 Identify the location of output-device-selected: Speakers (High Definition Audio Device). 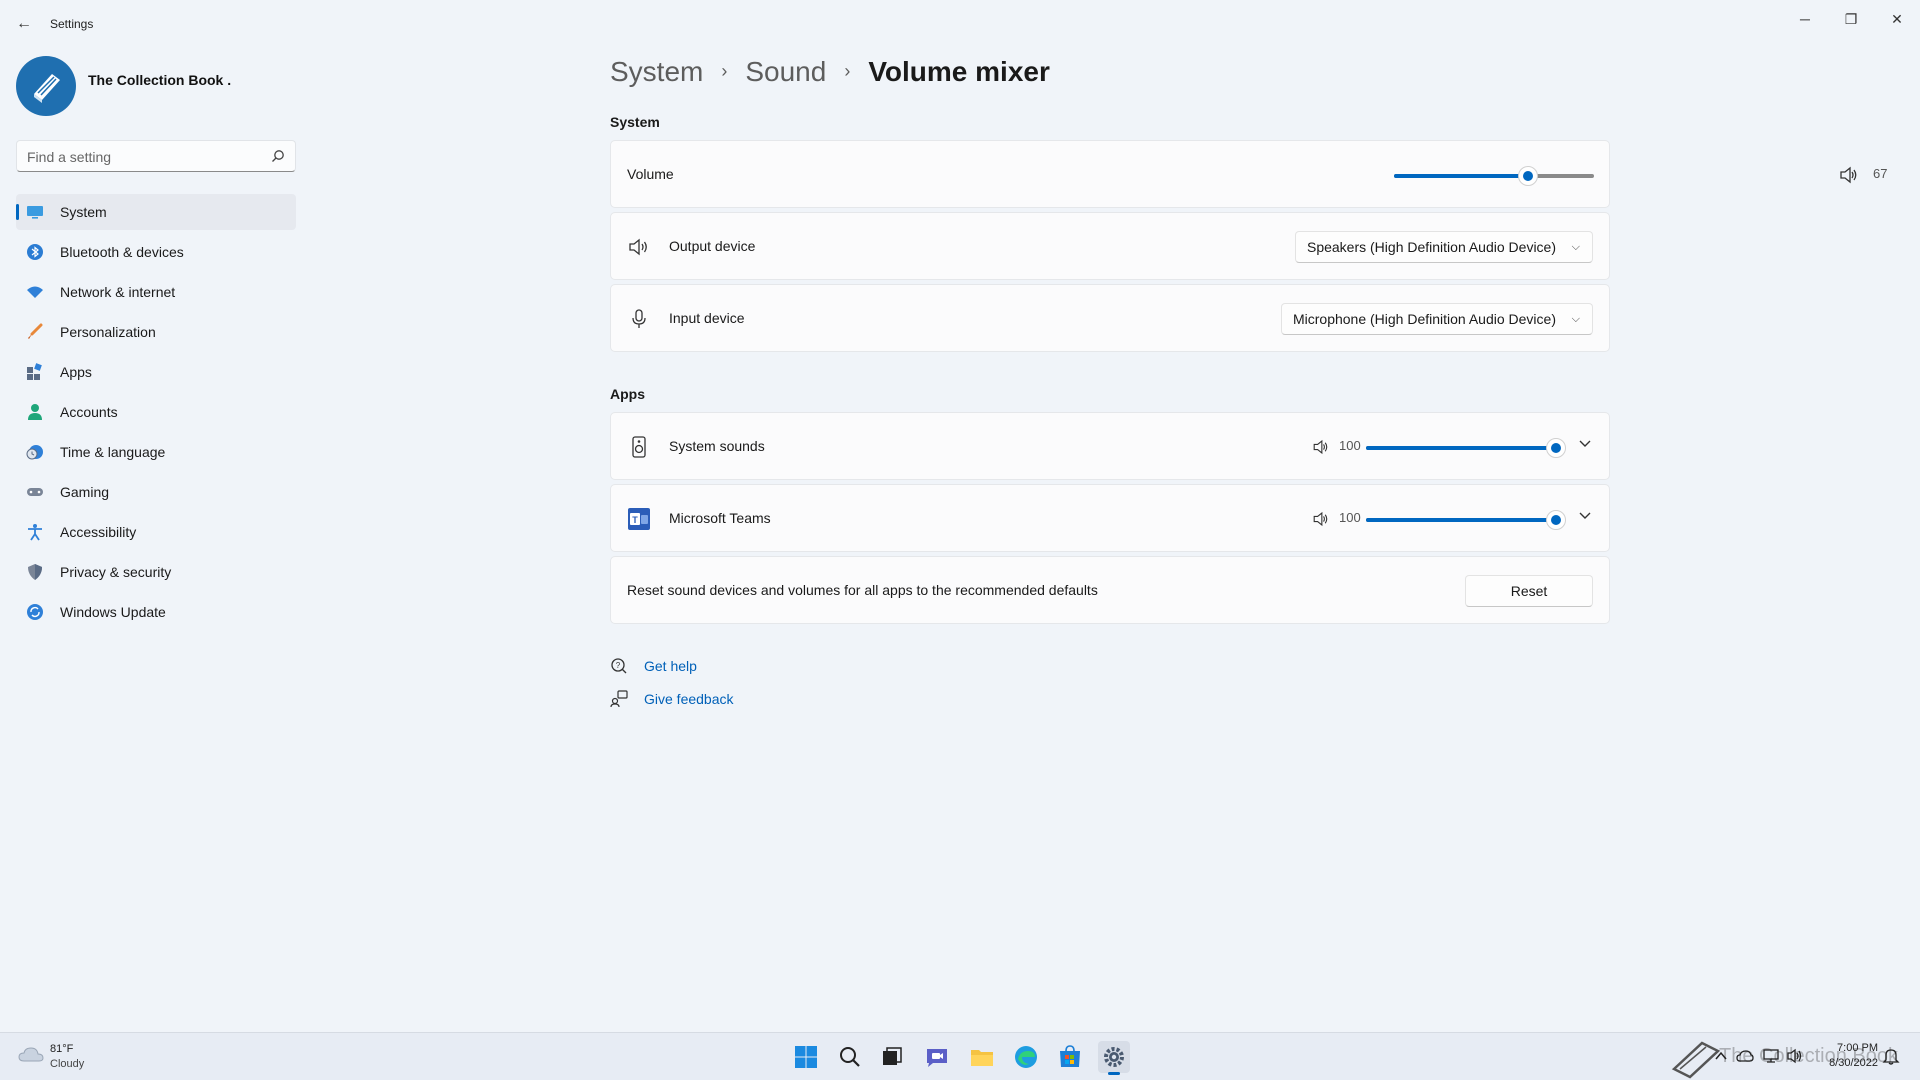
(1431, 247).